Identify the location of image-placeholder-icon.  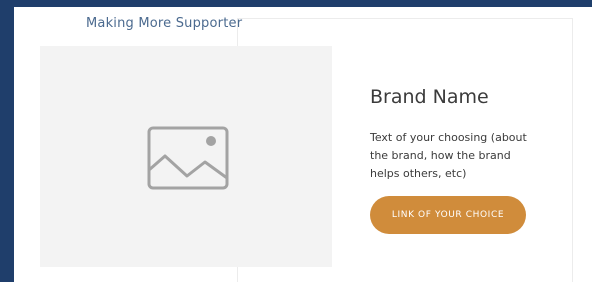
(188, 158).